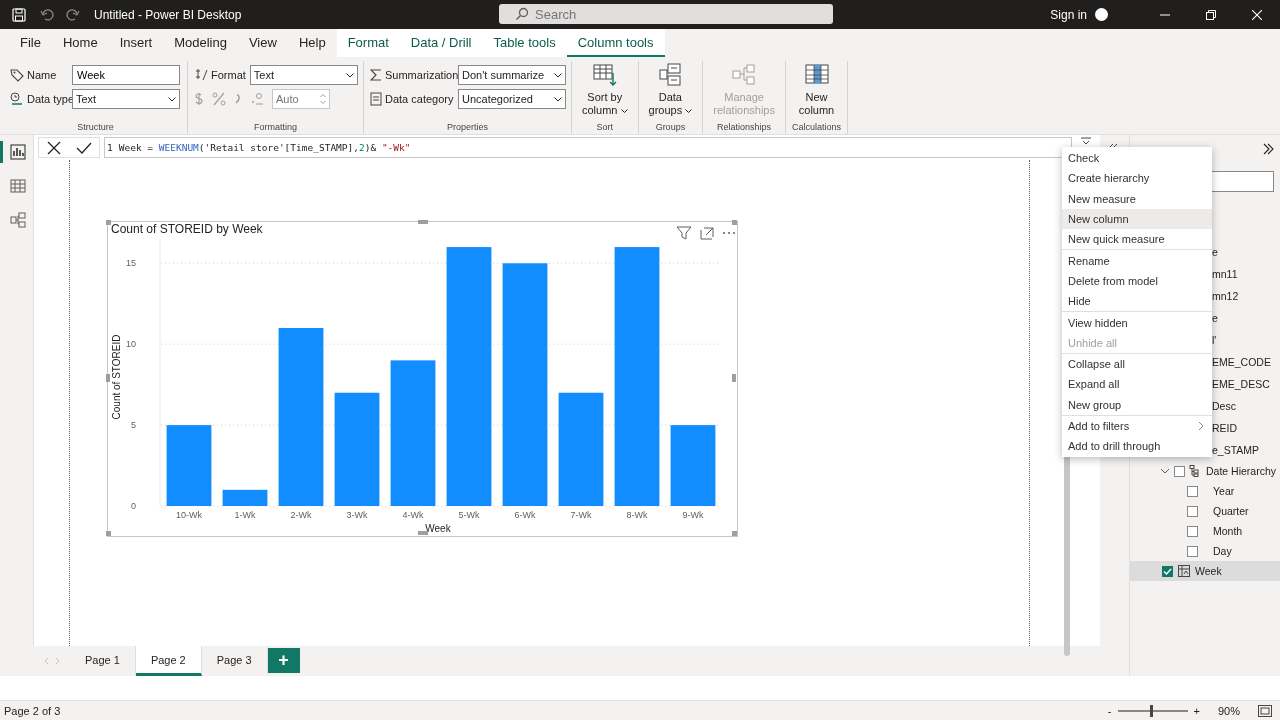  I want to click on fit-to-page-icon, so click(1265, 710).